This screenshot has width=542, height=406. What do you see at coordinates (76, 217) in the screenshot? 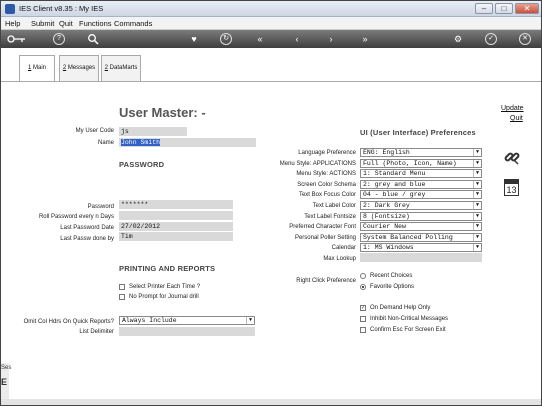
I see `roll-password-label: Roll Password every n Days` at bounding box center [76, 217].